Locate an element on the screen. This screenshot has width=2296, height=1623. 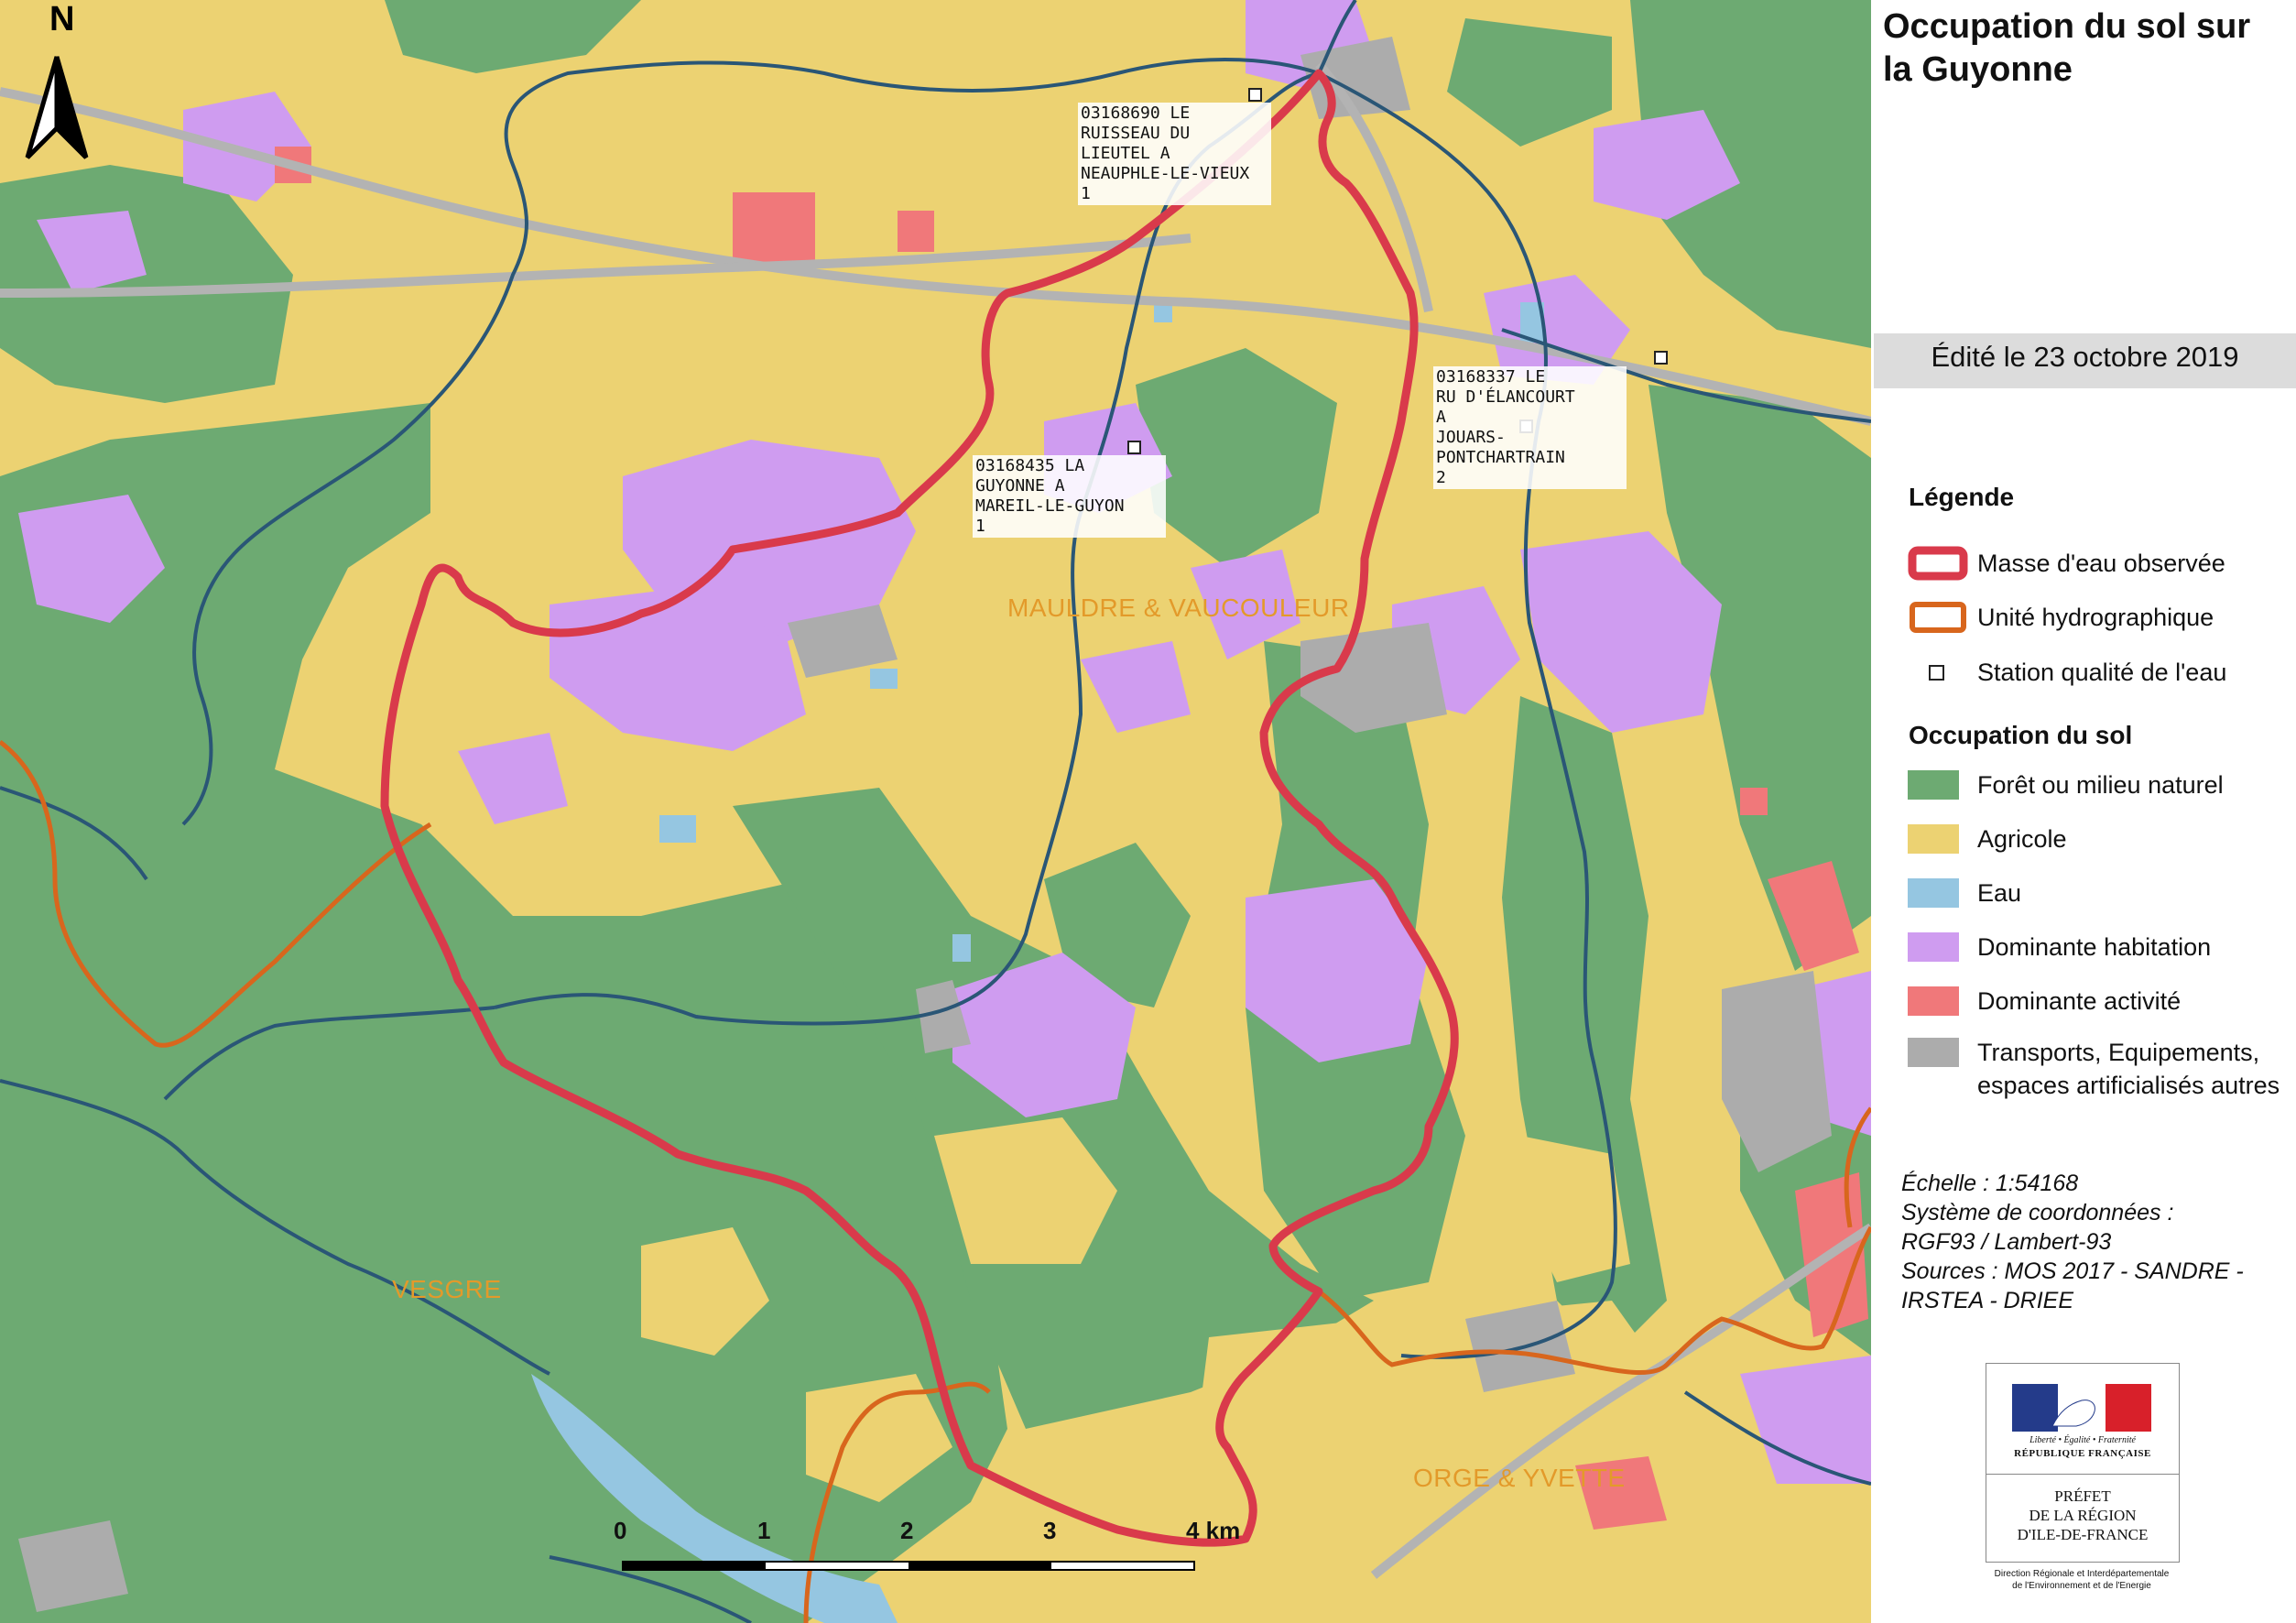
eau-swatch is located at coordinates (1933, 893).